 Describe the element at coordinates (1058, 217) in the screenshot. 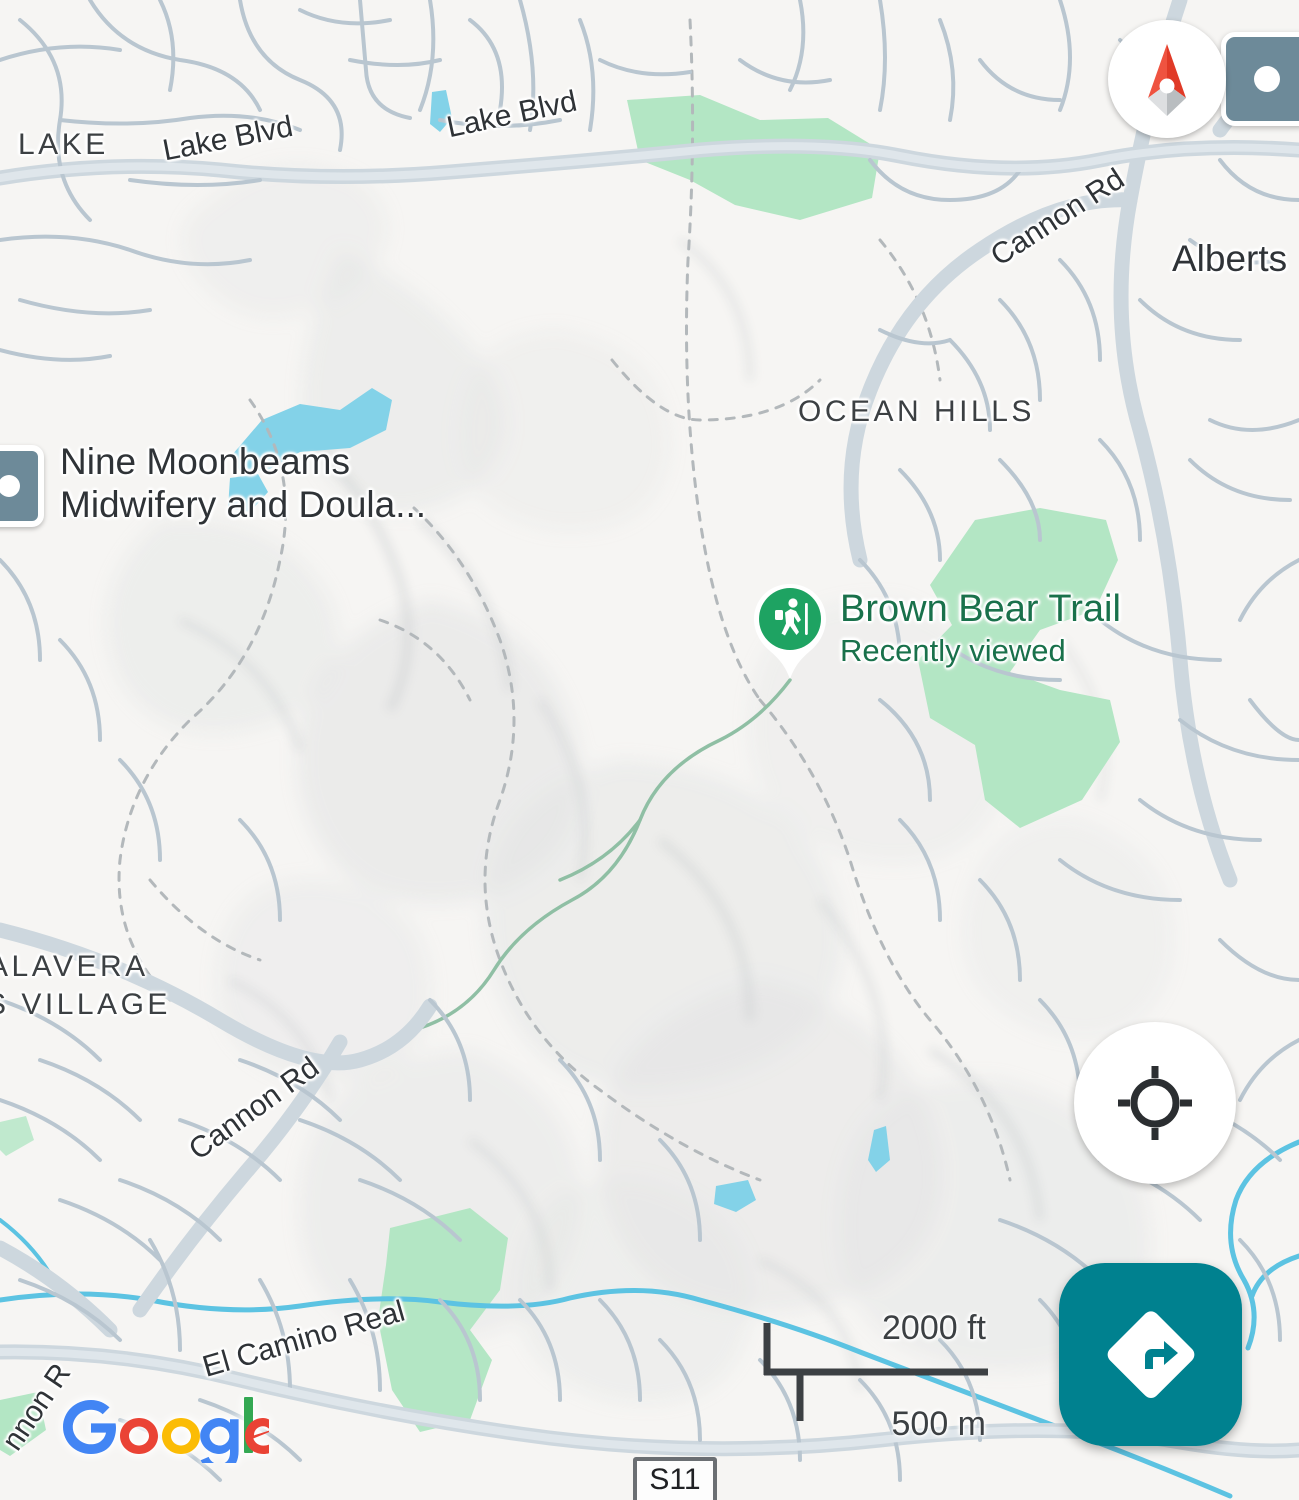

I see `map-label-cannon-rd-northeast: Cannon Rd` at that location.